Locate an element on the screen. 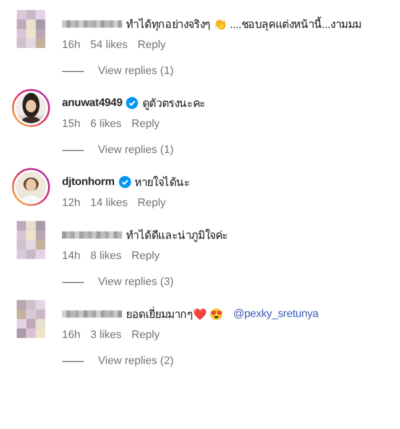 The height and width of the screenshot is (429, 400). view-replies-link: View replies (2) is located at coordinates (136, 361).